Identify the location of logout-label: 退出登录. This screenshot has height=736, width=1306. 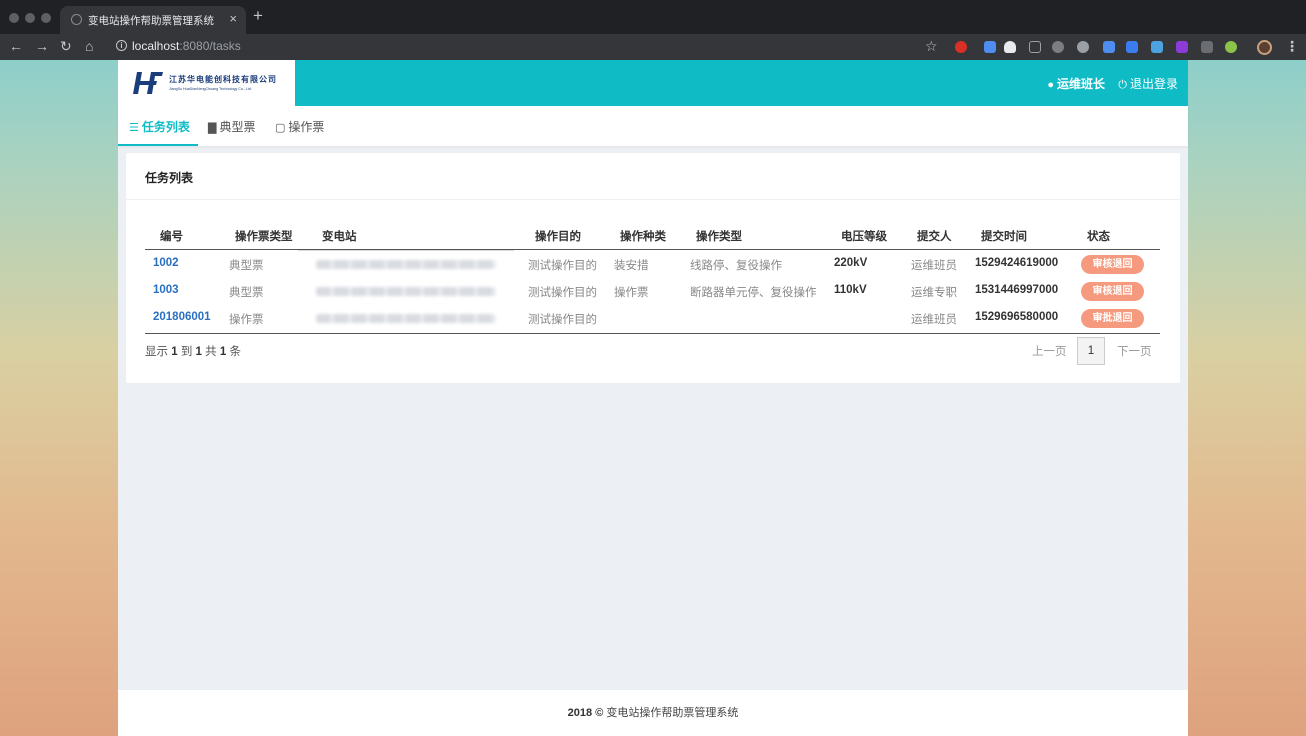
(1153, 84).